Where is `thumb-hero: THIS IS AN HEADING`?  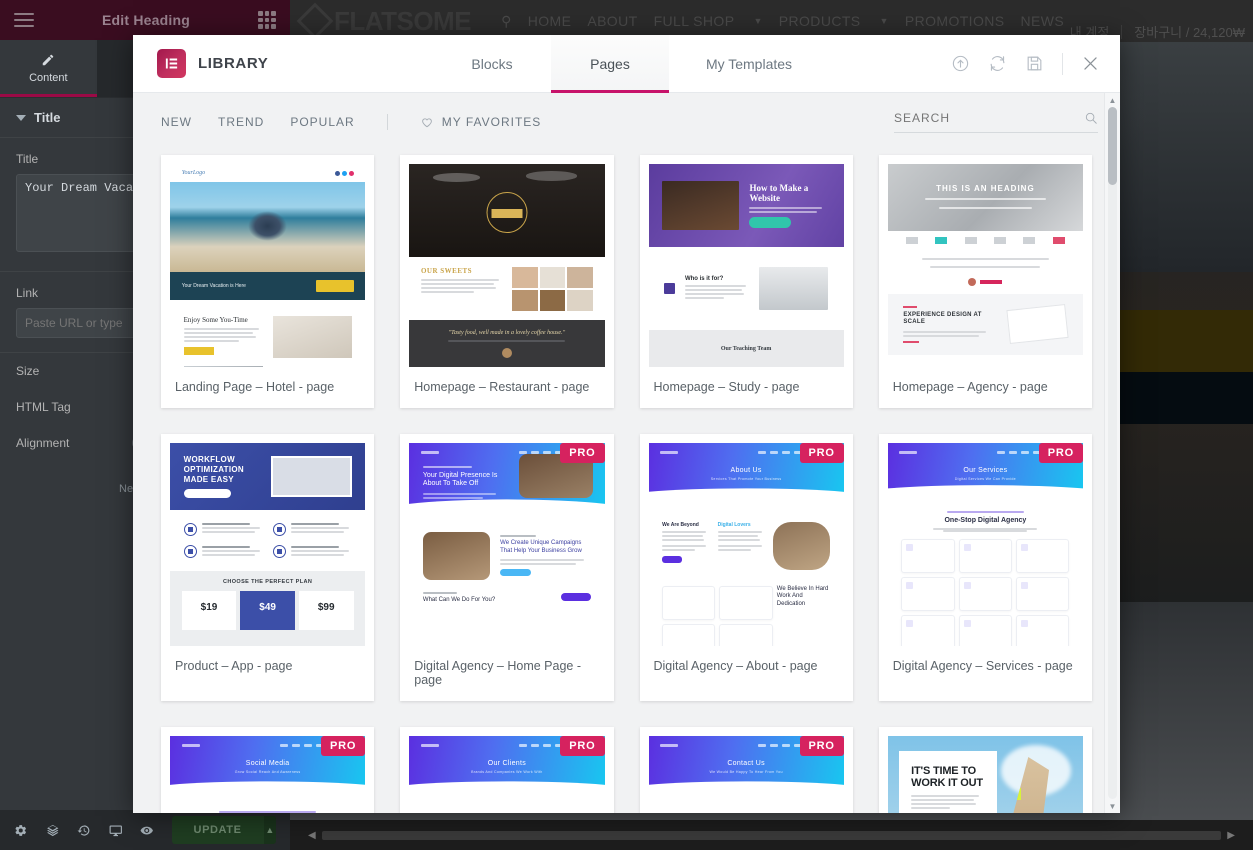 thumb-hero: THIS IS AN HEADING is located at coordinates (985, 197).